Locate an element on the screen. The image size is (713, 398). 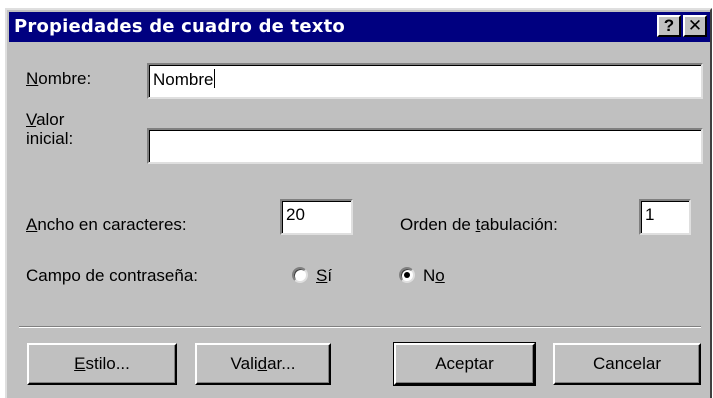
radio-selected-dot is located at coordinates (407, 275).